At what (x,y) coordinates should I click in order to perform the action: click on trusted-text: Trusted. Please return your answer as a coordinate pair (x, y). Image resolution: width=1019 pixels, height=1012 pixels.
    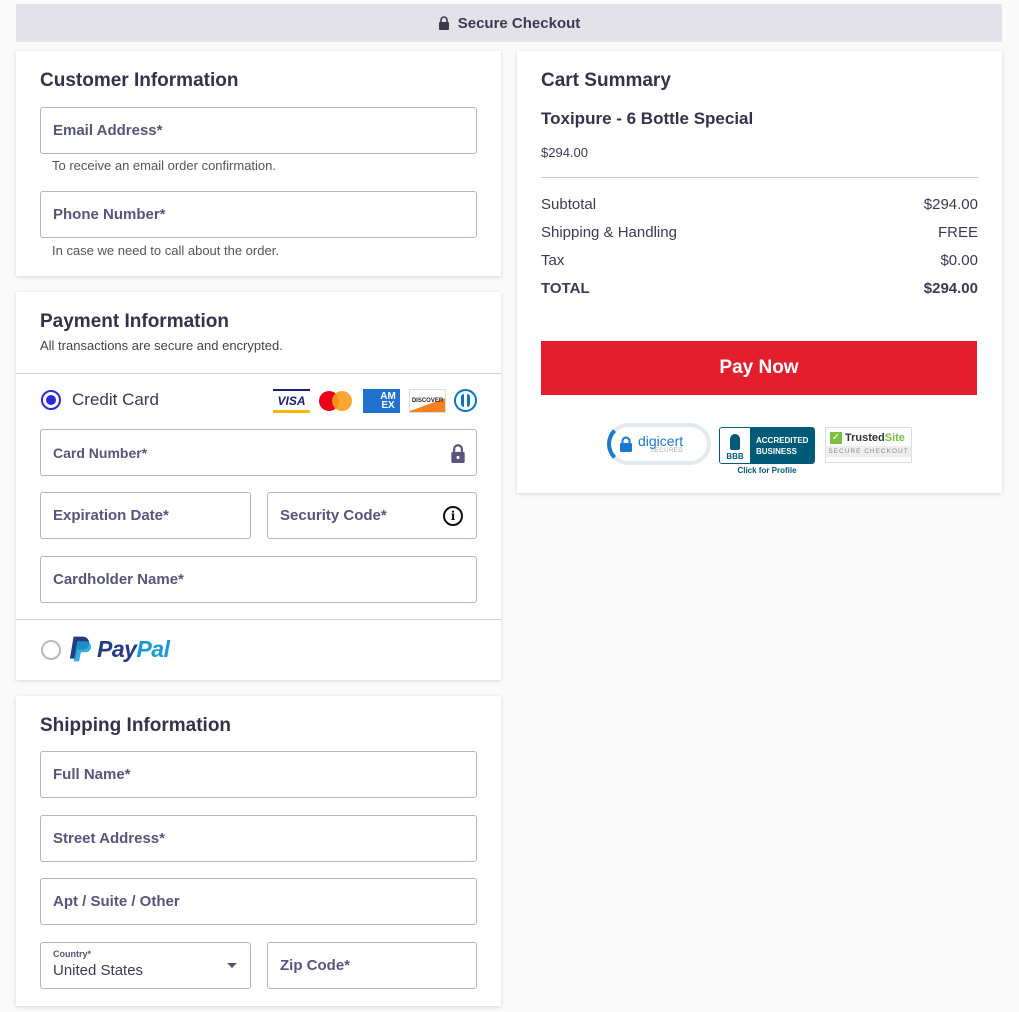
    Looking at the image, I should click on (865, 438).